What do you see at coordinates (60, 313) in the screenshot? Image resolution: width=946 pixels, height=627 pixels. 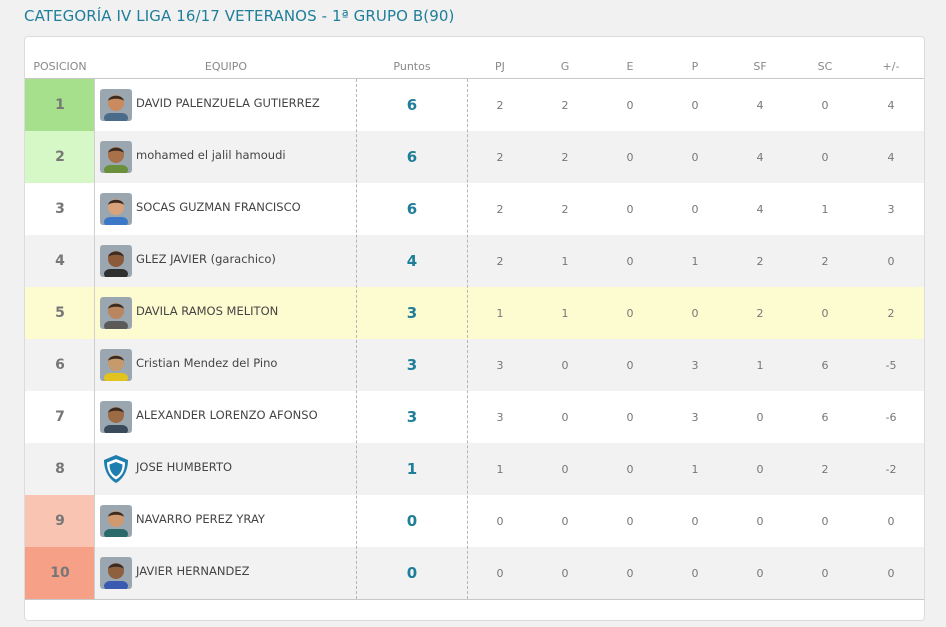 I see `position-cell: 5` at bounding box center [60, 313].